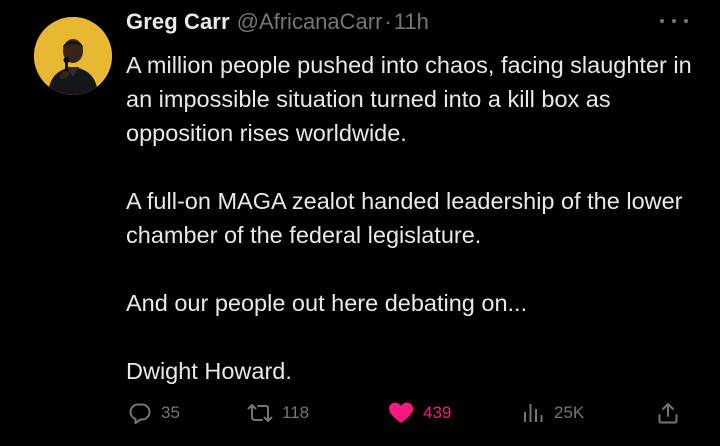  I want to click on views-button: 25K, so click(552, 413).